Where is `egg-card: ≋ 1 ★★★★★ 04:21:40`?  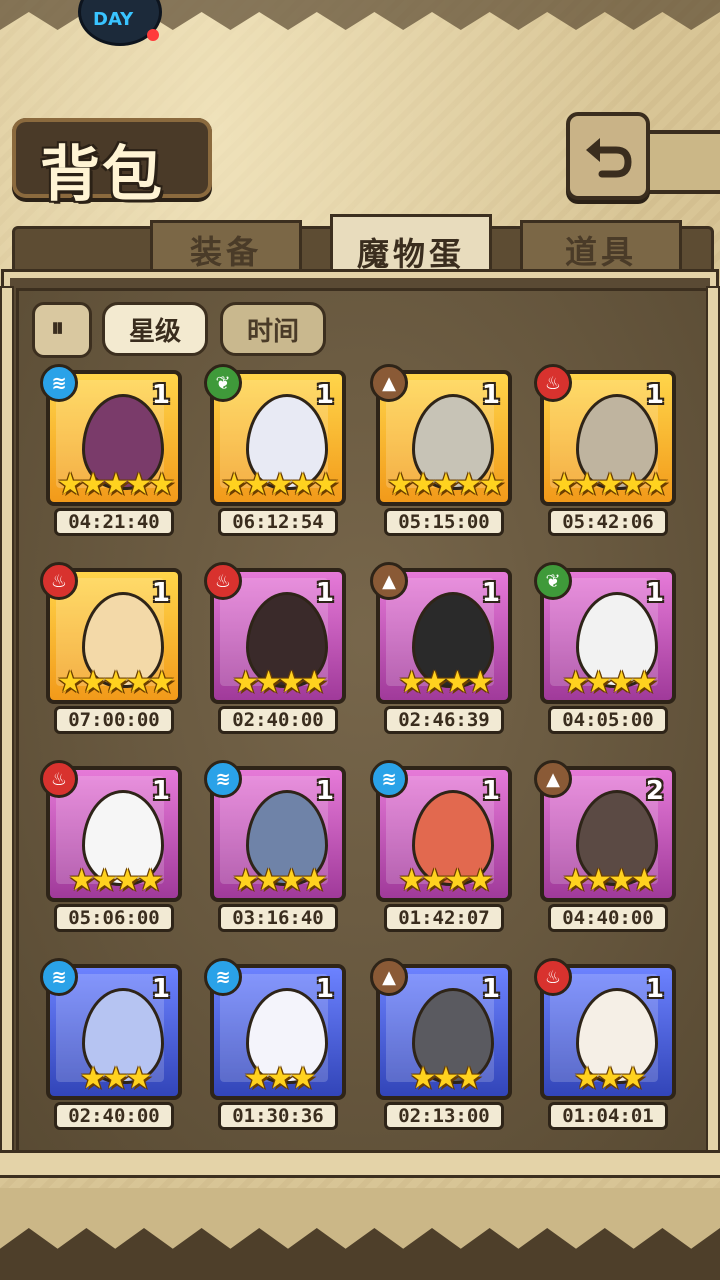
egg-card: ≋ 1 ★★★★★ 04:21:40 is located at coordinates (111, 451).